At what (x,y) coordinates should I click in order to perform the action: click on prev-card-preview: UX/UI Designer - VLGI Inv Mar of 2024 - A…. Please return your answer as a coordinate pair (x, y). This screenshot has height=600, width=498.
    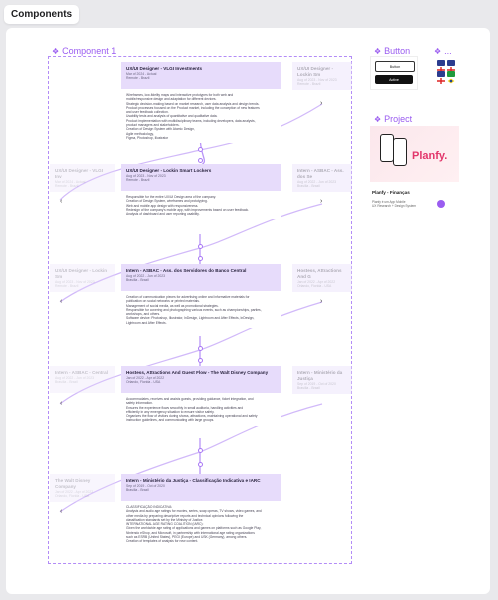
    Looking at the image, I should click on (82, 178).